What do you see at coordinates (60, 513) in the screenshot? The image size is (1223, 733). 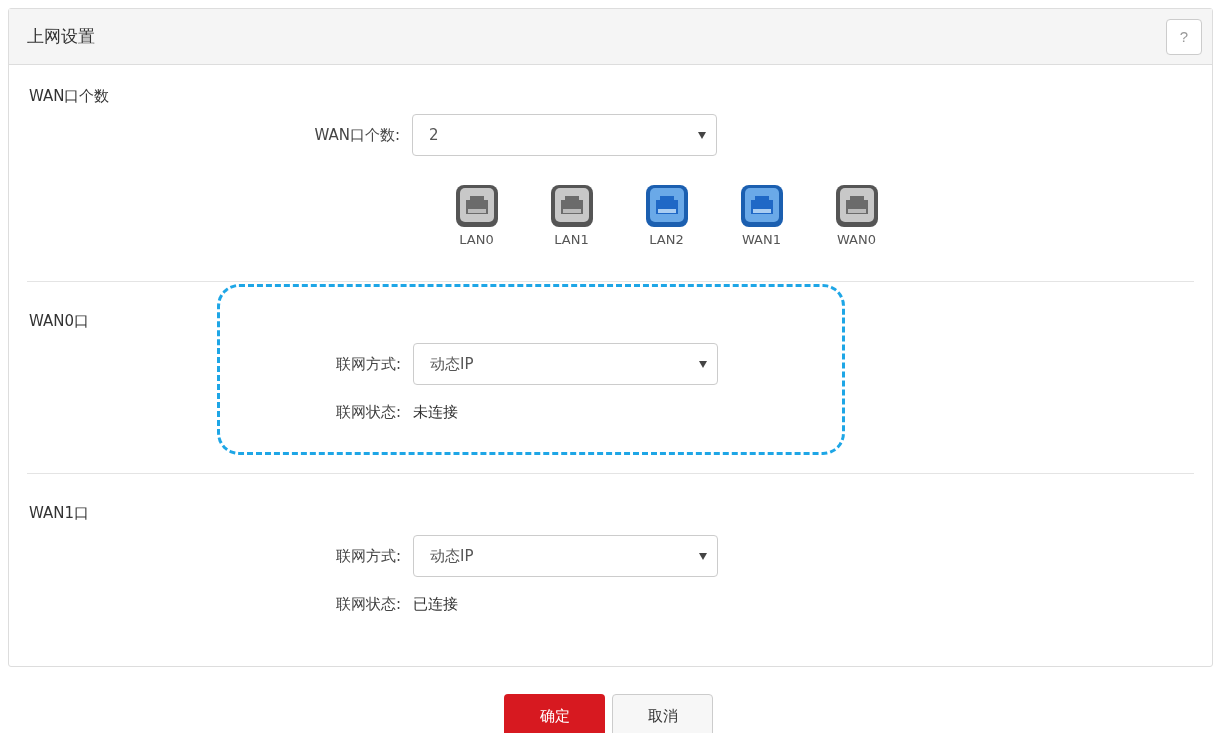 I see `section-heading: WAN1口` at bounding box center [60, 513].